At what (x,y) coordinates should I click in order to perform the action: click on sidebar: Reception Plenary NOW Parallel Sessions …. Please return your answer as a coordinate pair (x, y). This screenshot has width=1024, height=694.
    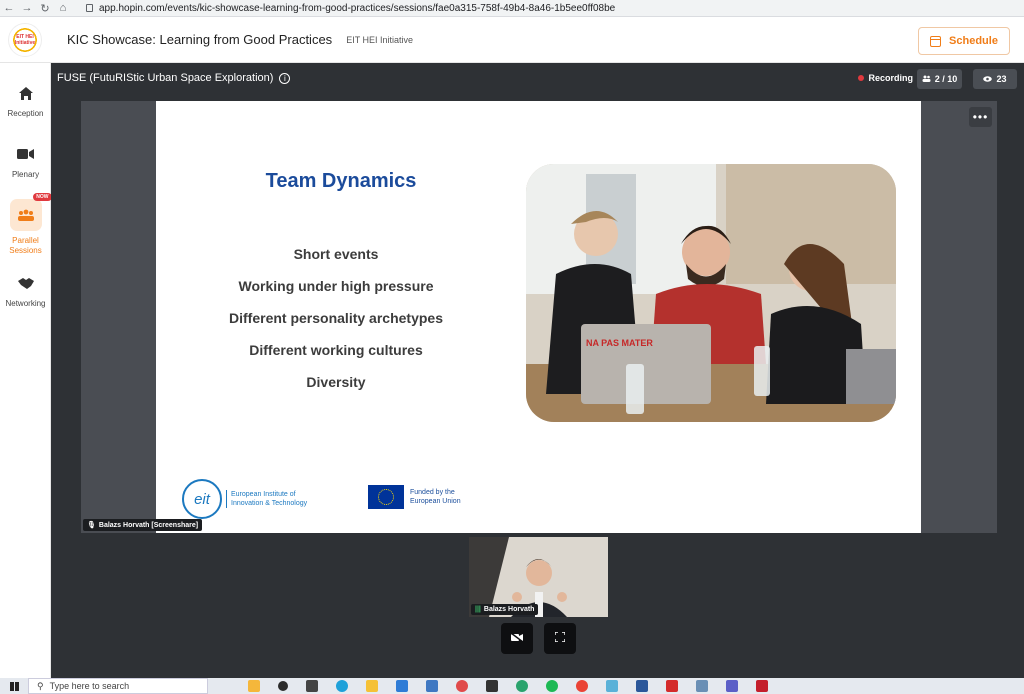
    Looking at the image, I should click on (26, 370).